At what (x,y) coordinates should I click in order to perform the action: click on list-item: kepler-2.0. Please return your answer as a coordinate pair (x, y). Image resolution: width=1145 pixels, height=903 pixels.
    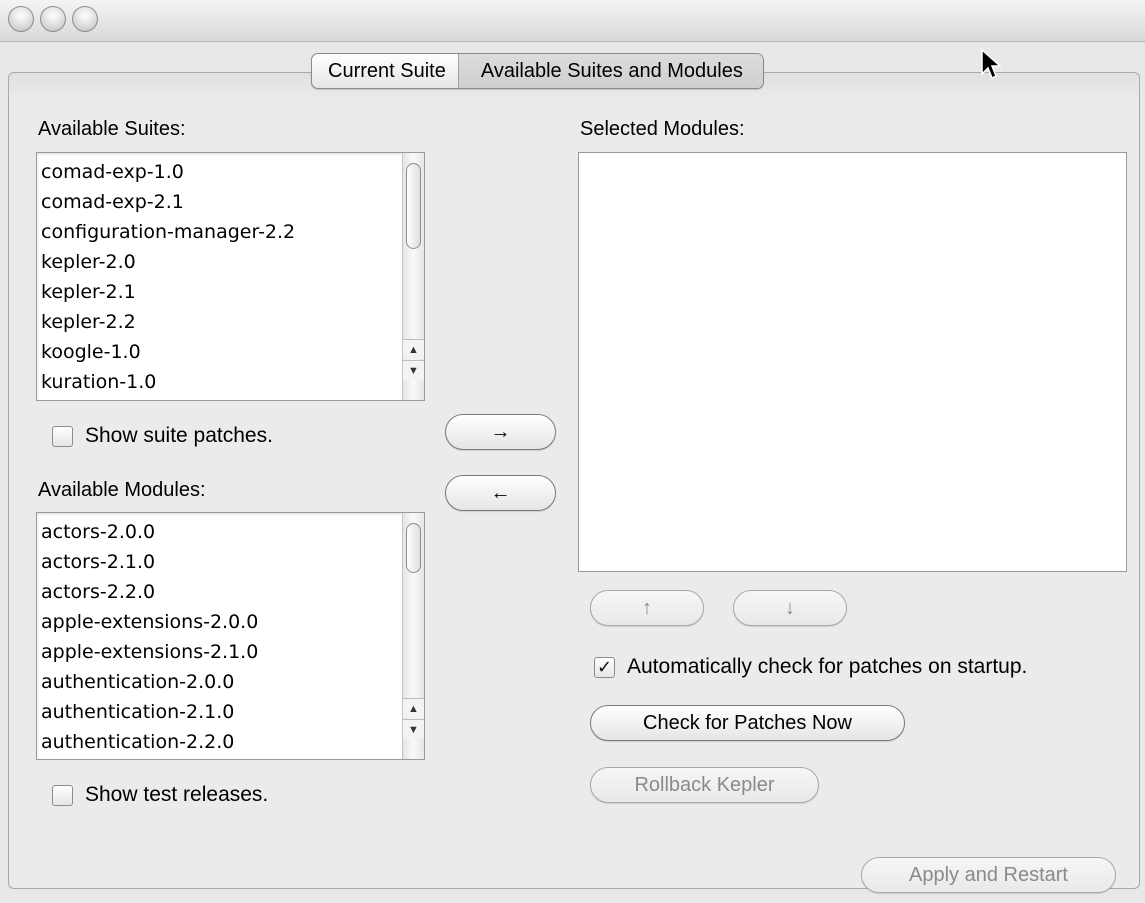
    Looking at the image, I should click on (219, 262).